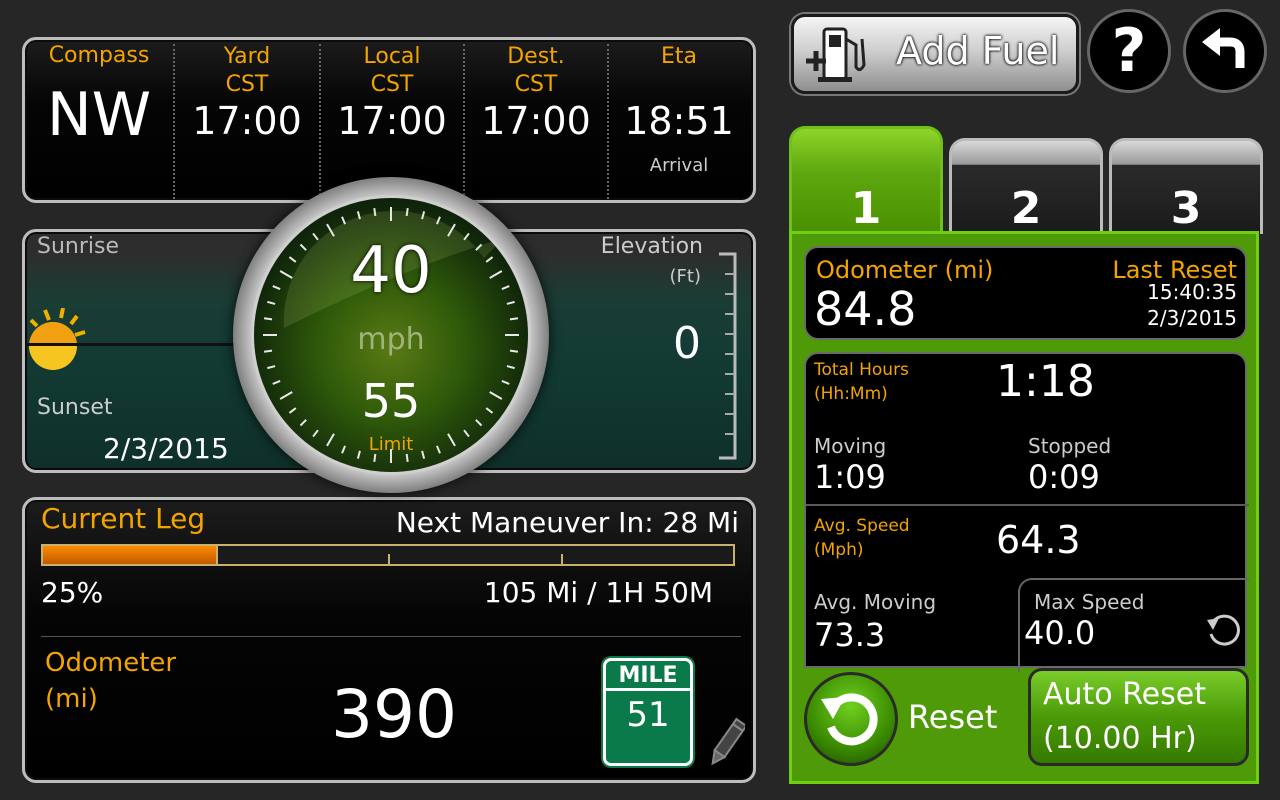  I want to click on speedometer-gauge: 40 mph 55 Limit, so click(391, 335).